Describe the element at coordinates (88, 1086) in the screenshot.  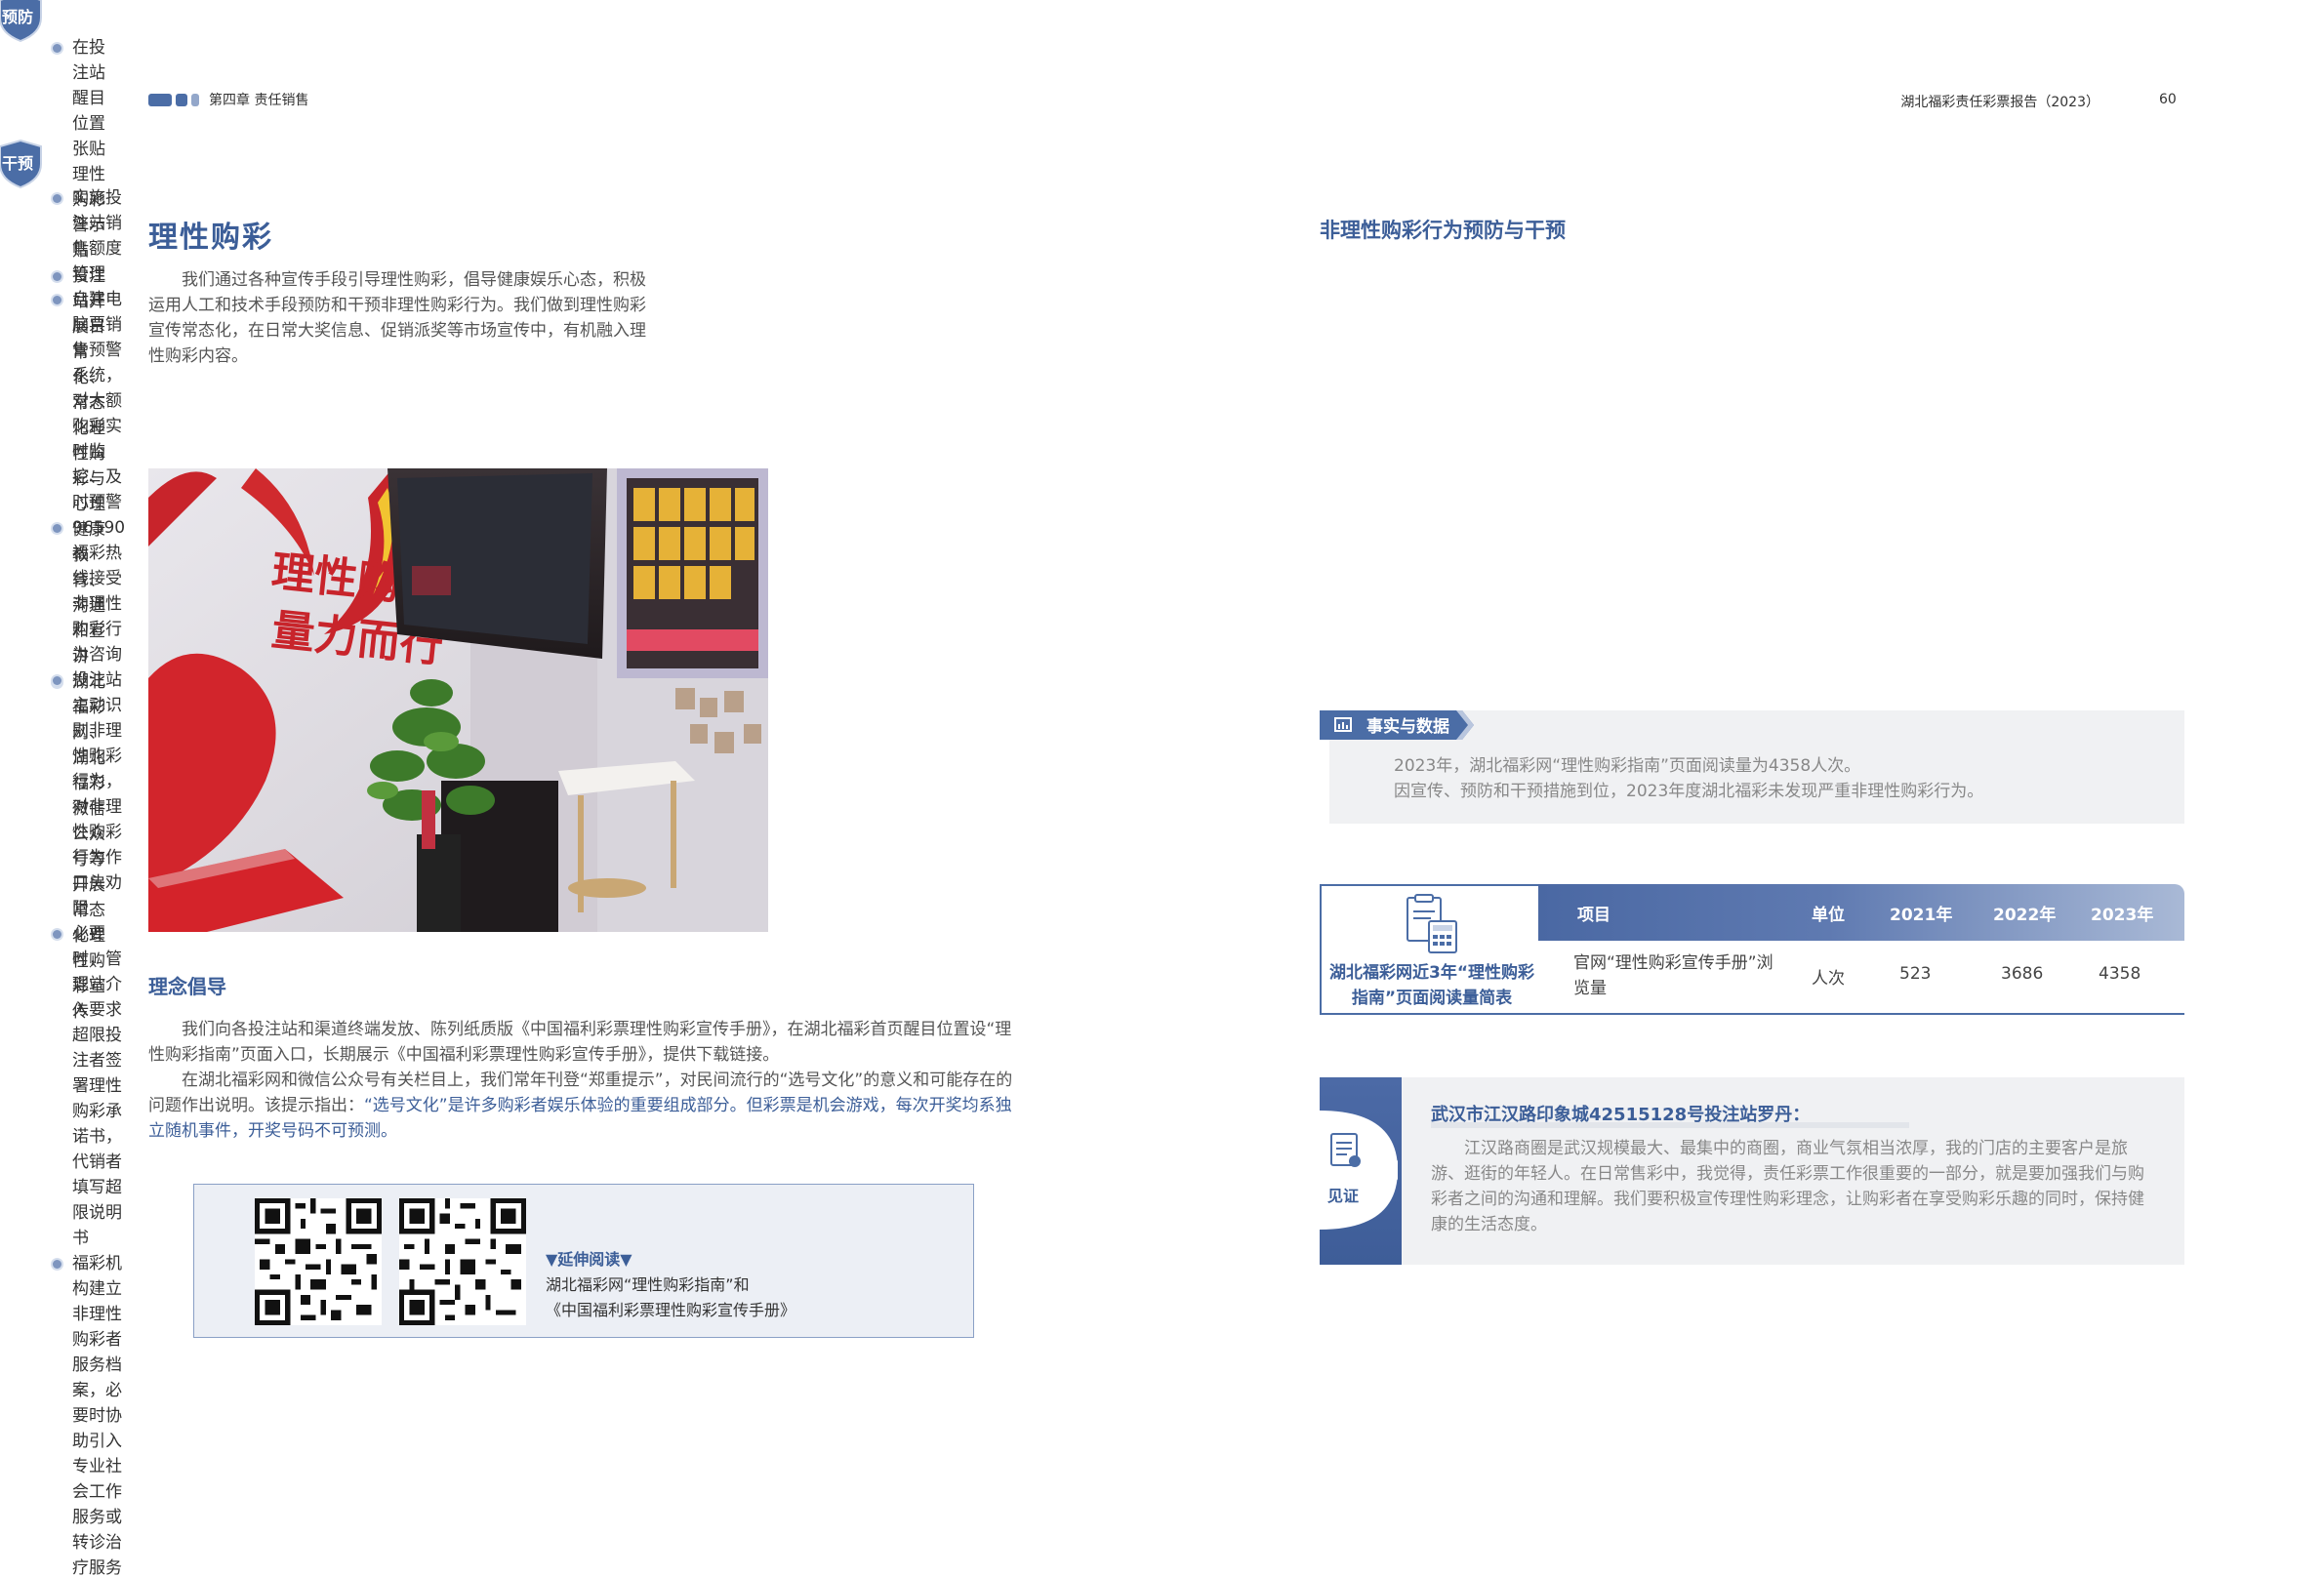
I see `intervention-item: 必要时，管理站介入要求超限投注者签署理性购彩承诺书，代销者填写超限说明书` at that location.